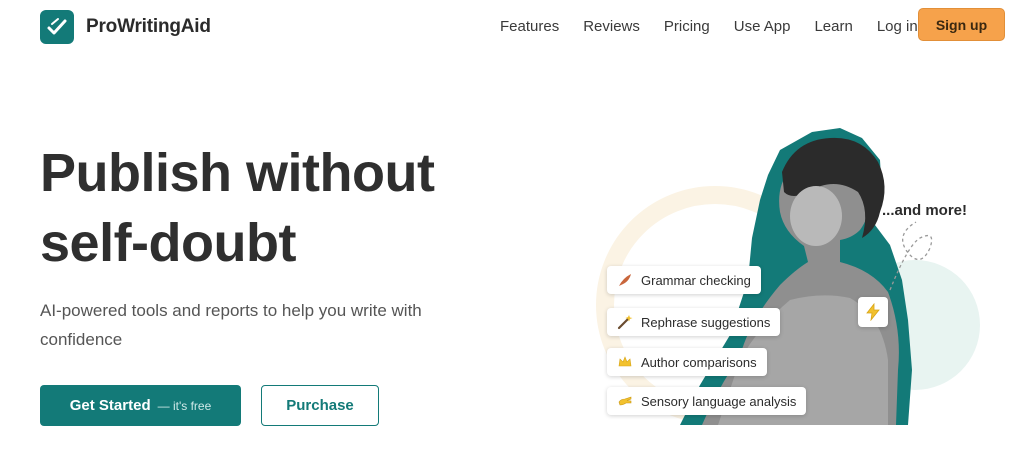  What do you see at coordinates (625, 362) in the screenshot?
I see `crown-icon` at bounding box center [625, 362].